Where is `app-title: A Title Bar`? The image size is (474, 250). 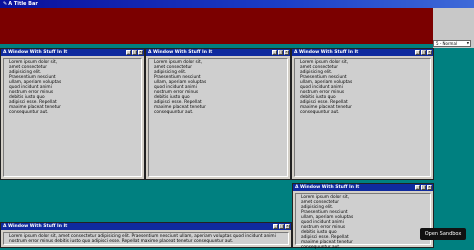 app-title: A Title Bar is located at coordinates (23, 4).